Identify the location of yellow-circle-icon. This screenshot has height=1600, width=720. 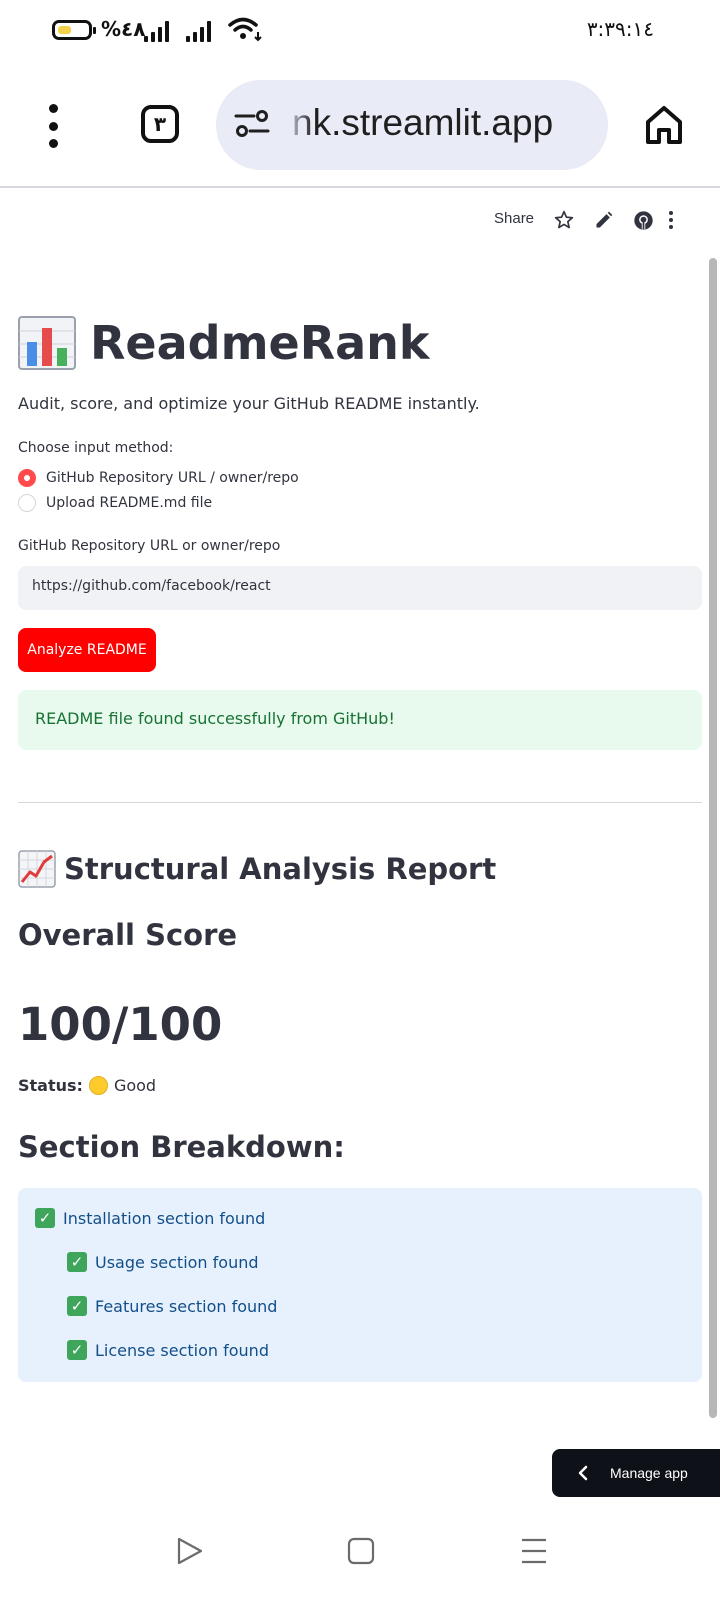
(98, 1085).